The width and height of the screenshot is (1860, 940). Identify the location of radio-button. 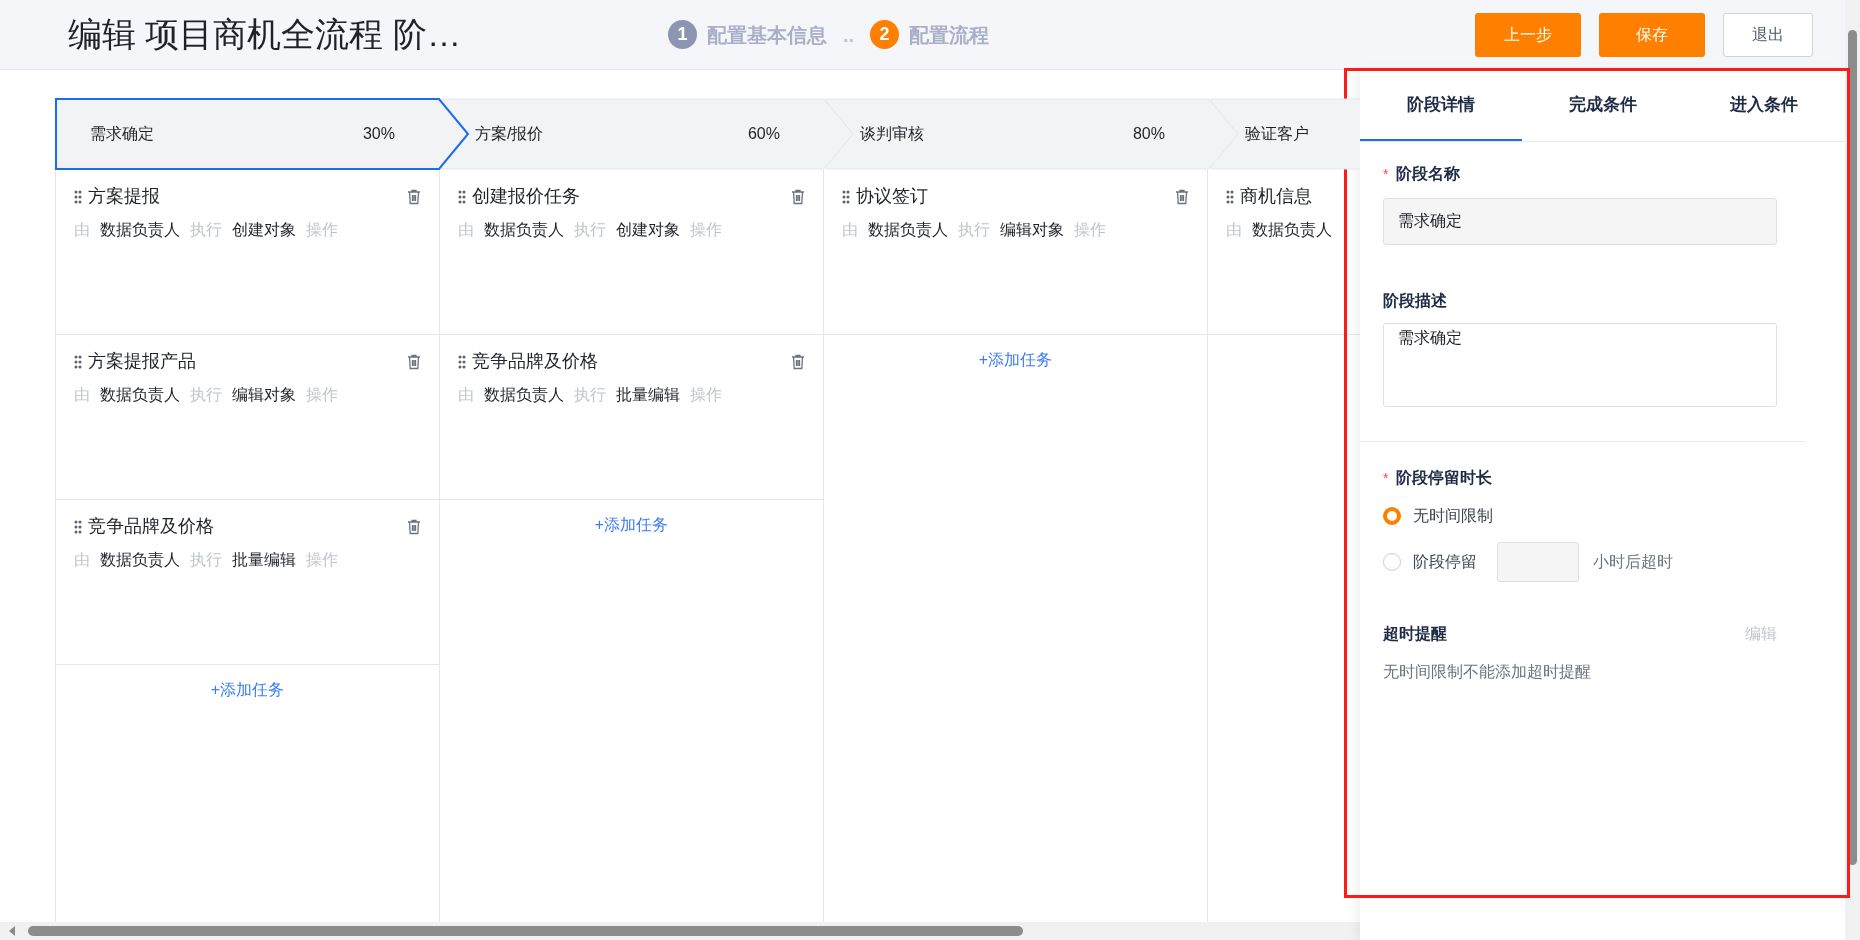
(1392, 516).